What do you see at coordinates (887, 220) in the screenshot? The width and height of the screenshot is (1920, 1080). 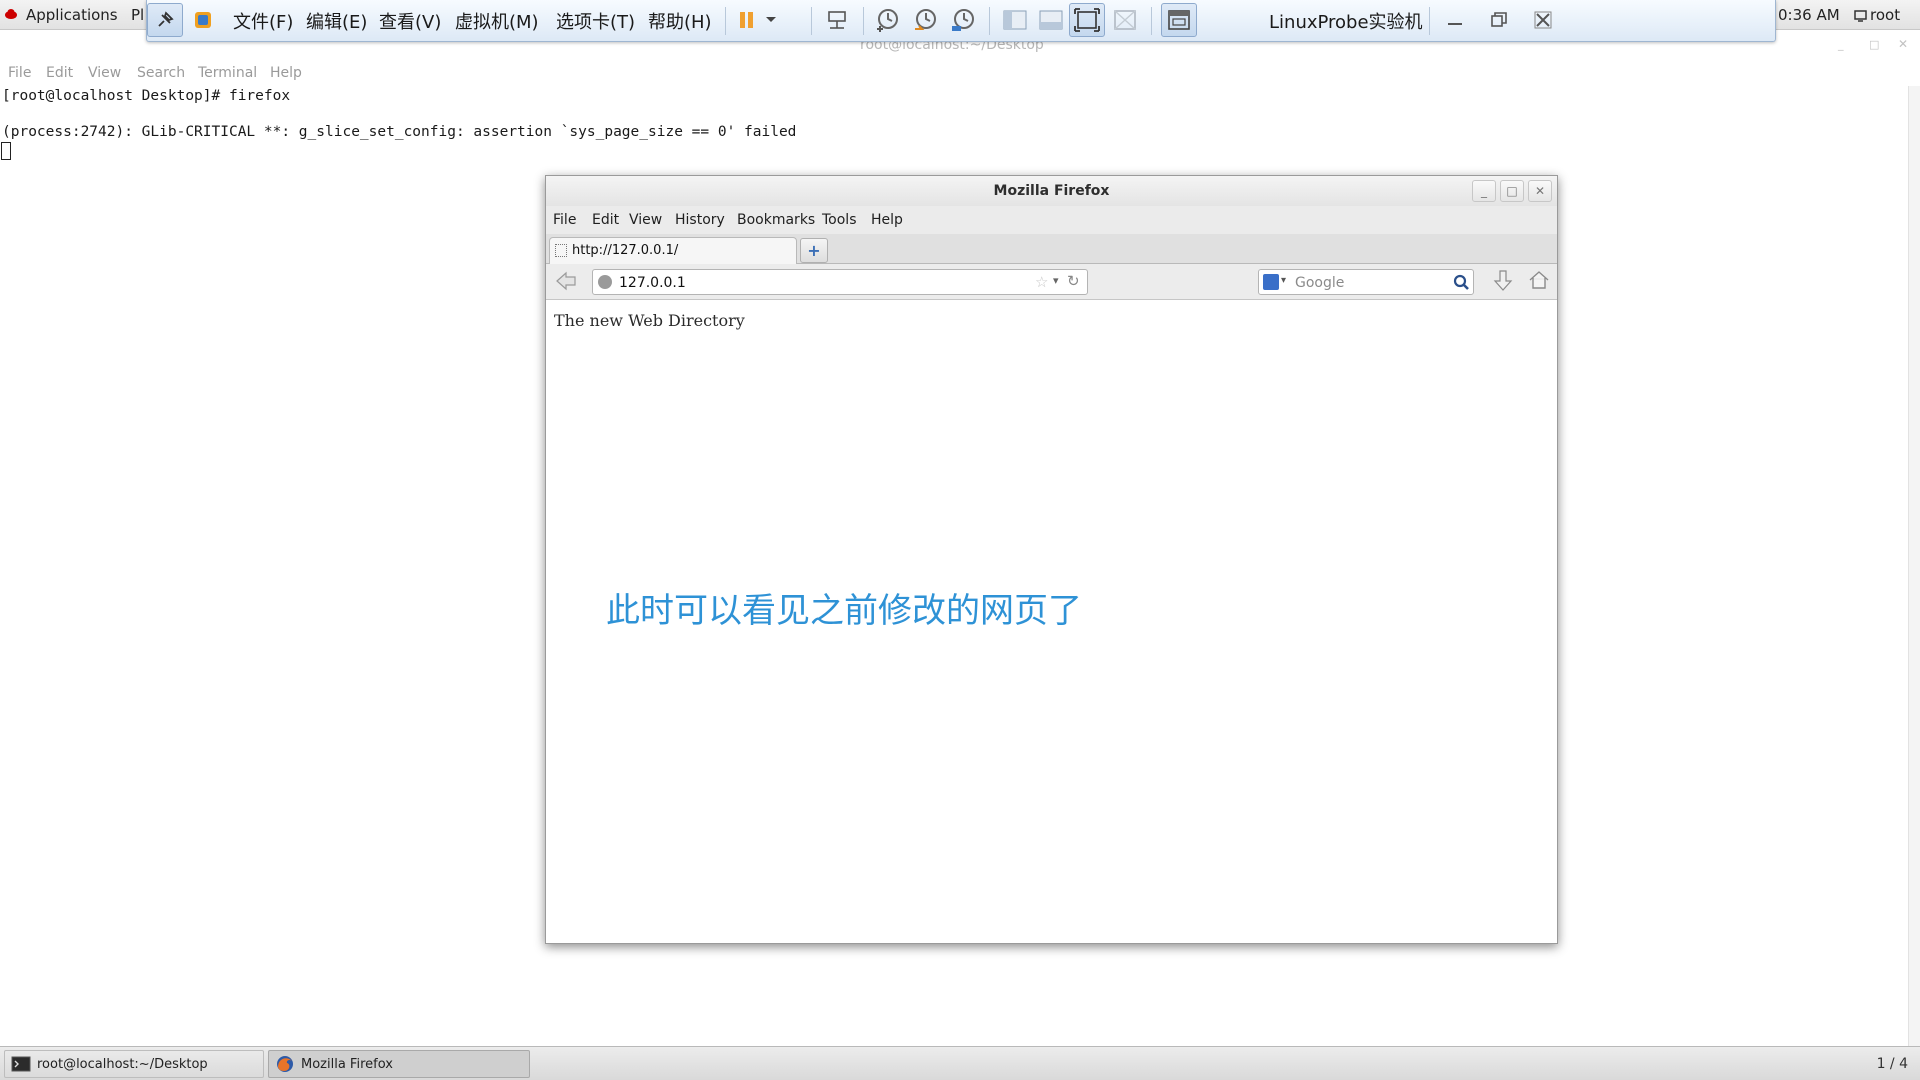 I see `menu-help: Help` at bounding box center [887, 220].